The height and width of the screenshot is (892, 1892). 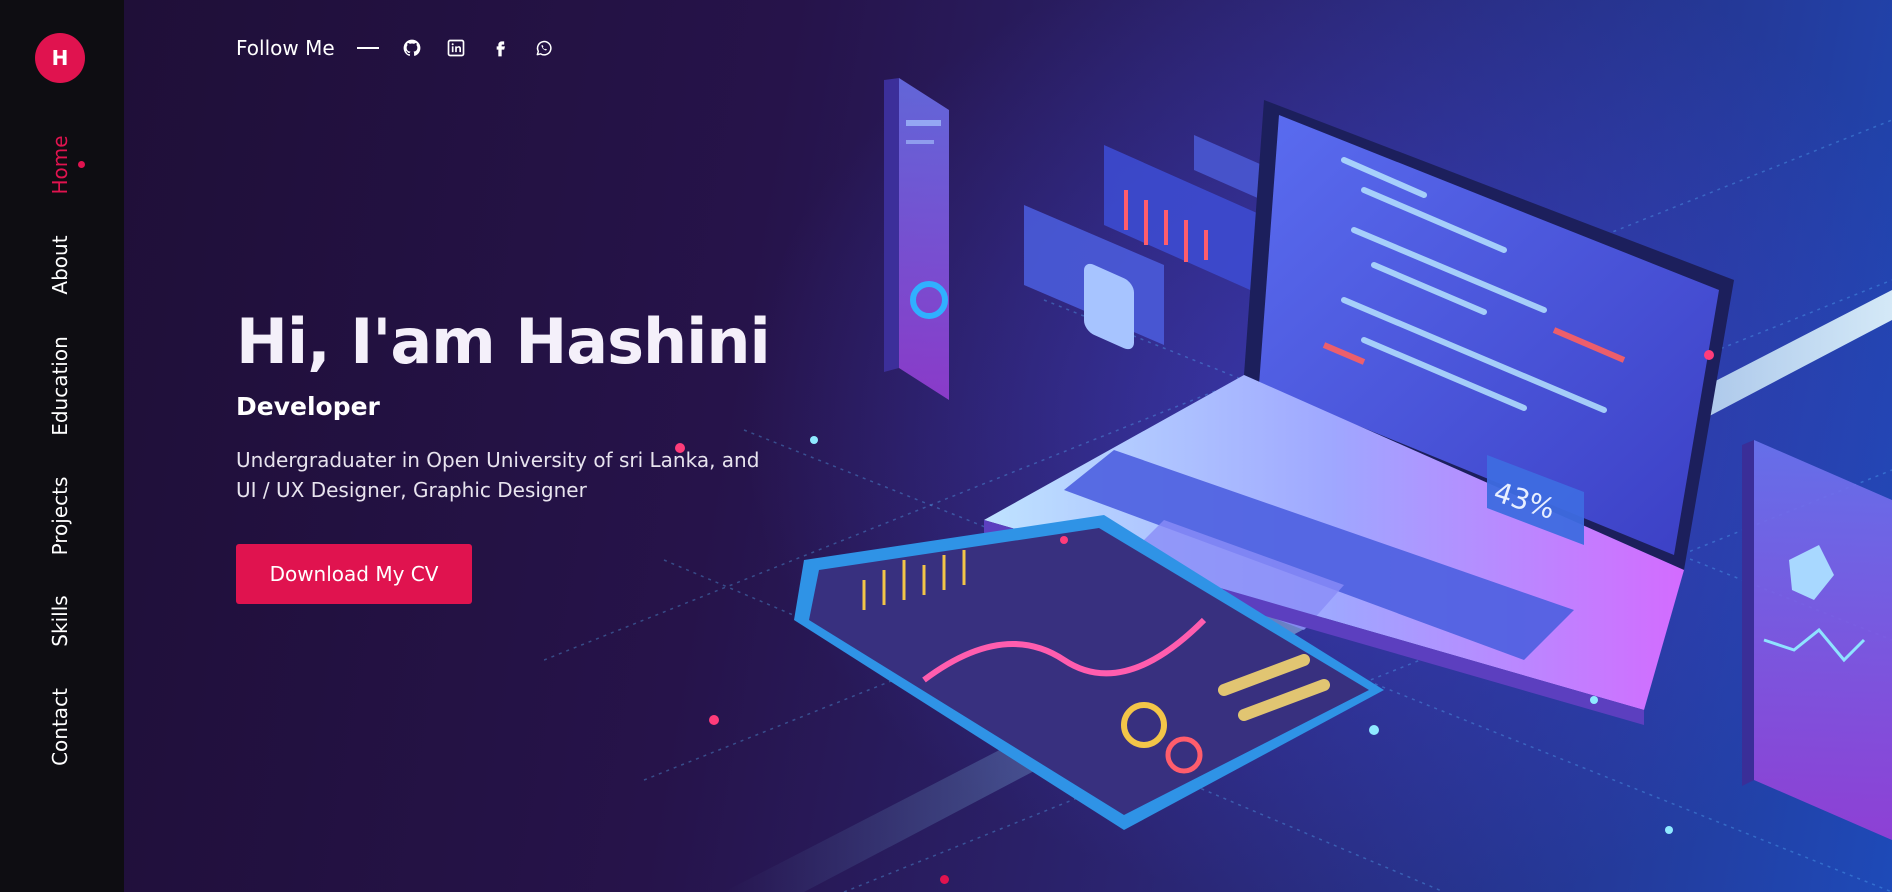 What do you see at coordinates (456, 48) in the screenshot?
I see `linkedin-icon` at bounding box center [456, 48].